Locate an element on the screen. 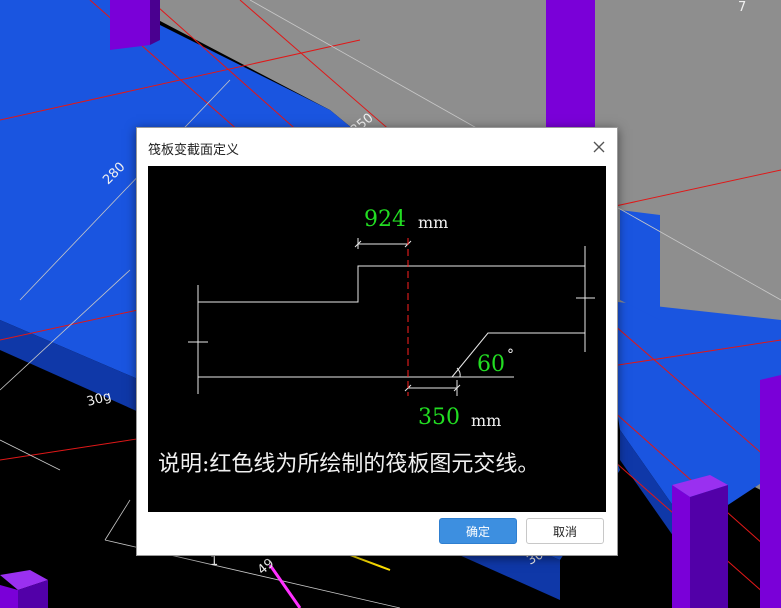 The image size is (781, 608). angle-value: 60 is located at coordinates (491, 364).